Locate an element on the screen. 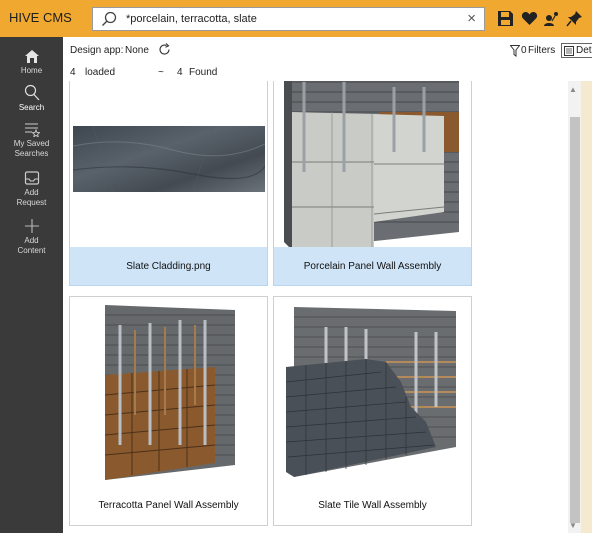  sidebar-item-saved-searches: My Saved Searches is located at coordinates (31, 140).